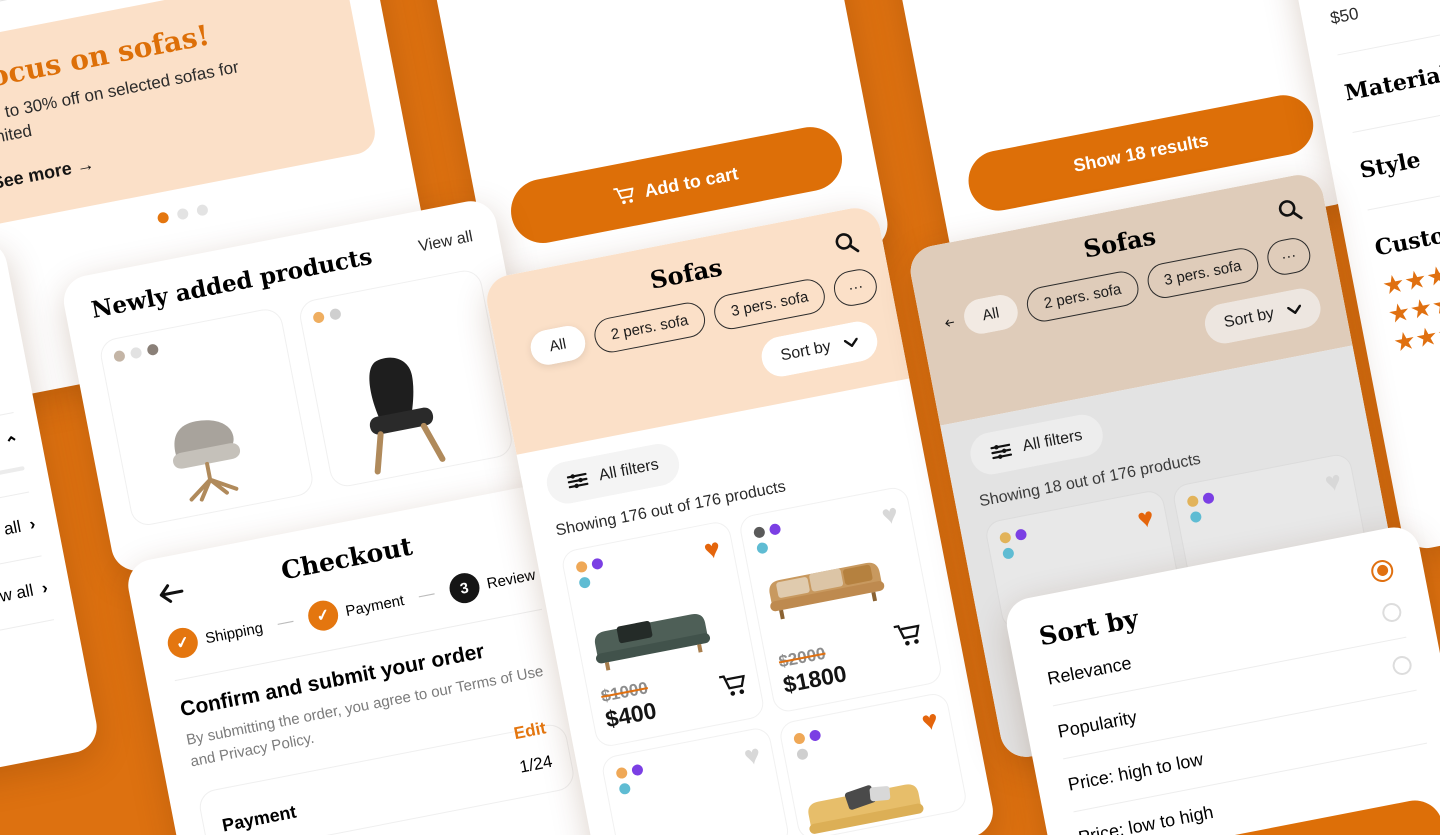  What do you see at coordinates (1097, 724) in the screenshot?
I see `sort-option-label: Popularity` at bounding box center [1097, 724].